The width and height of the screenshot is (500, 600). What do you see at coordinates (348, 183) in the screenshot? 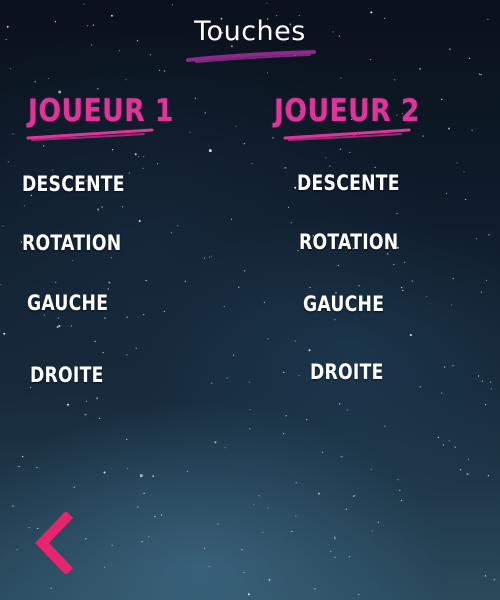
I see `player-2-key-descente: DESCENTE` at bounding box center [348, 183].